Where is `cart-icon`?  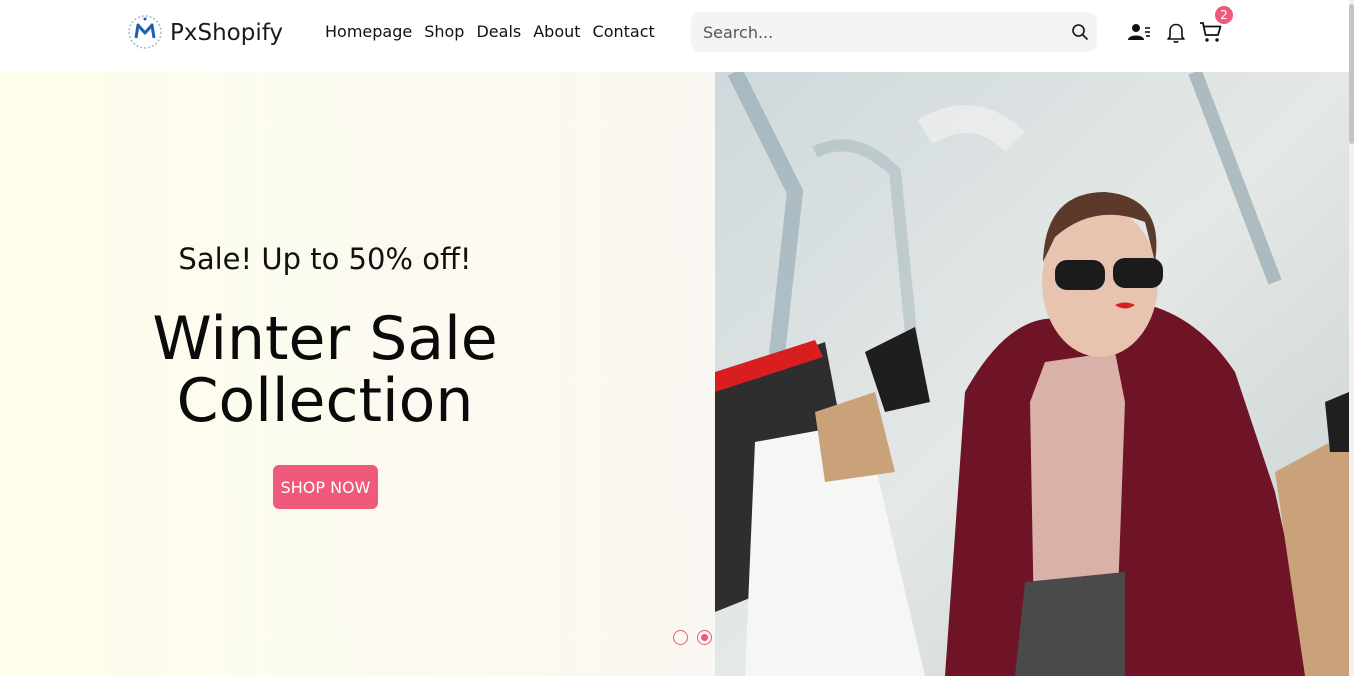 cart-icon is located at coordinates (1211, 32).